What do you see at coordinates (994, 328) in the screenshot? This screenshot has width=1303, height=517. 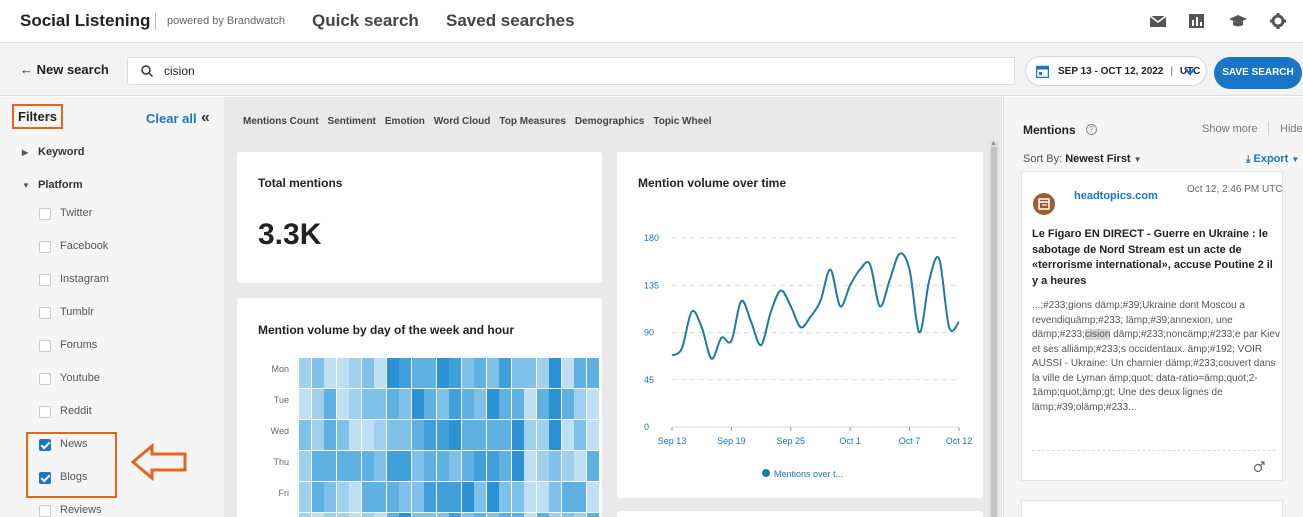 I see `scrollbar: ▲` at bounding box center [994, 328].